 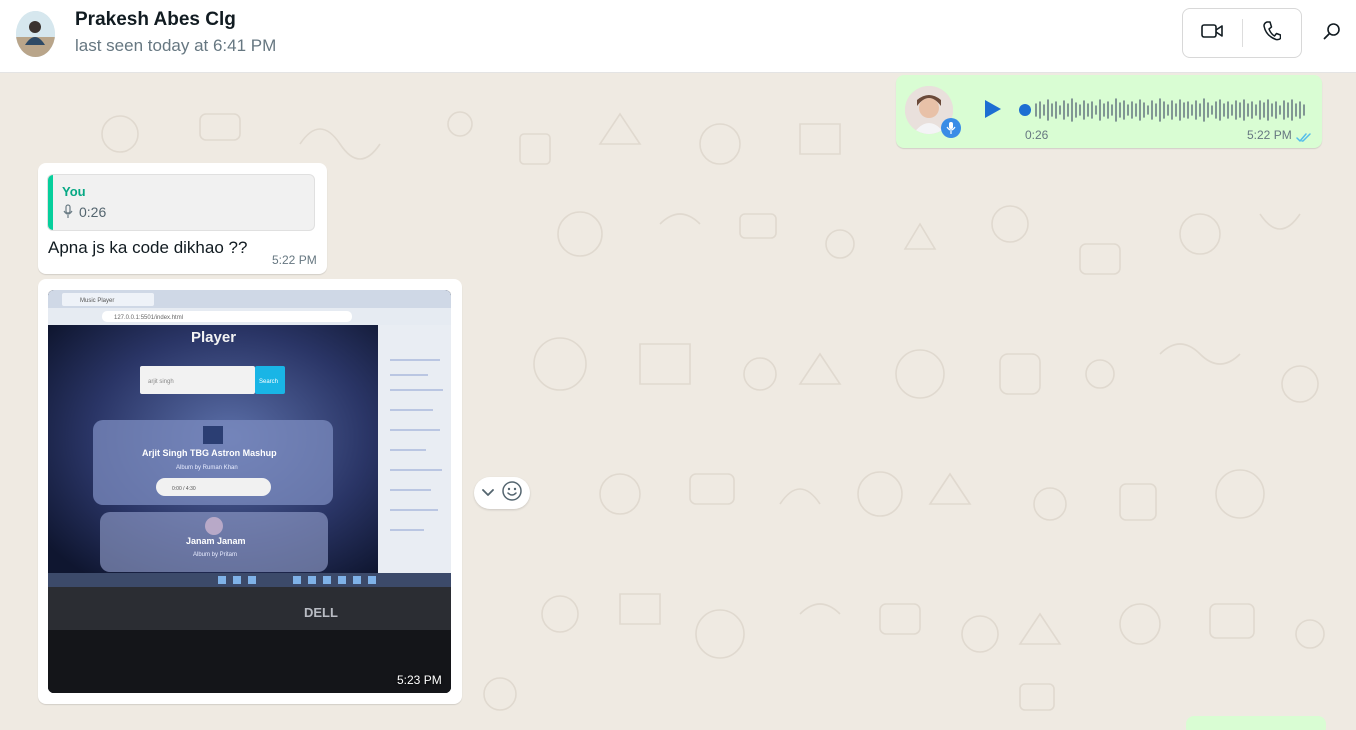 I want to click on voice-message-bubble: 0:26 5:22 PM, so click(x=1109, y=111).